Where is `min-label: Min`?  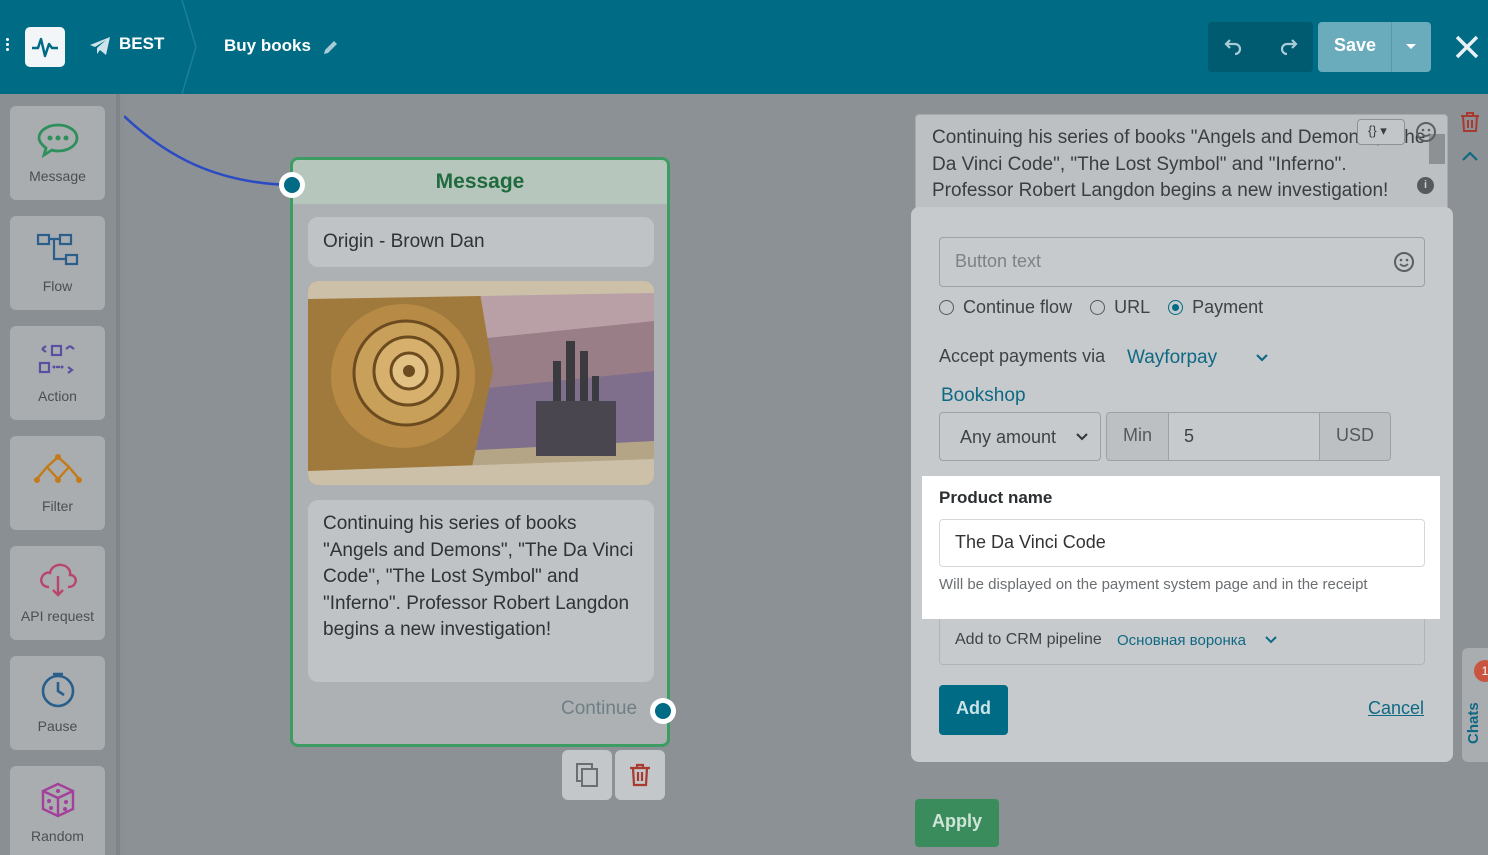
min-label: Min is located at coordinates (1137, 436).